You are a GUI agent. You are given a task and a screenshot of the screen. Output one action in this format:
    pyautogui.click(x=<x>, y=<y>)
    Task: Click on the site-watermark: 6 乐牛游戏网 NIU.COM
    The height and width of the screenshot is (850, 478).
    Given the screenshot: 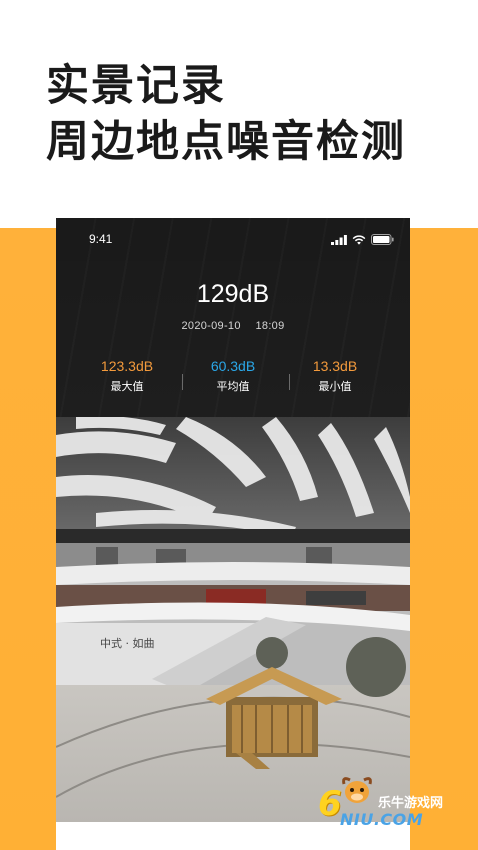 What is the action you would take?
    pyautogui.click(x=393, y=804)
    